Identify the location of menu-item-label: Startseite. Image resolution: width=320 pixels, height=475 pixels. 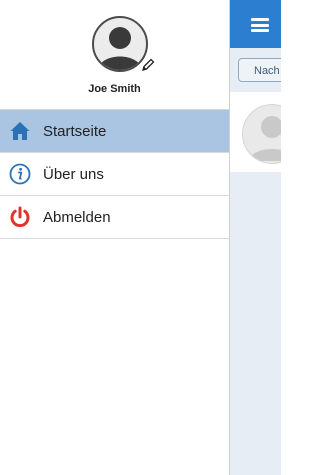
(75, 131).